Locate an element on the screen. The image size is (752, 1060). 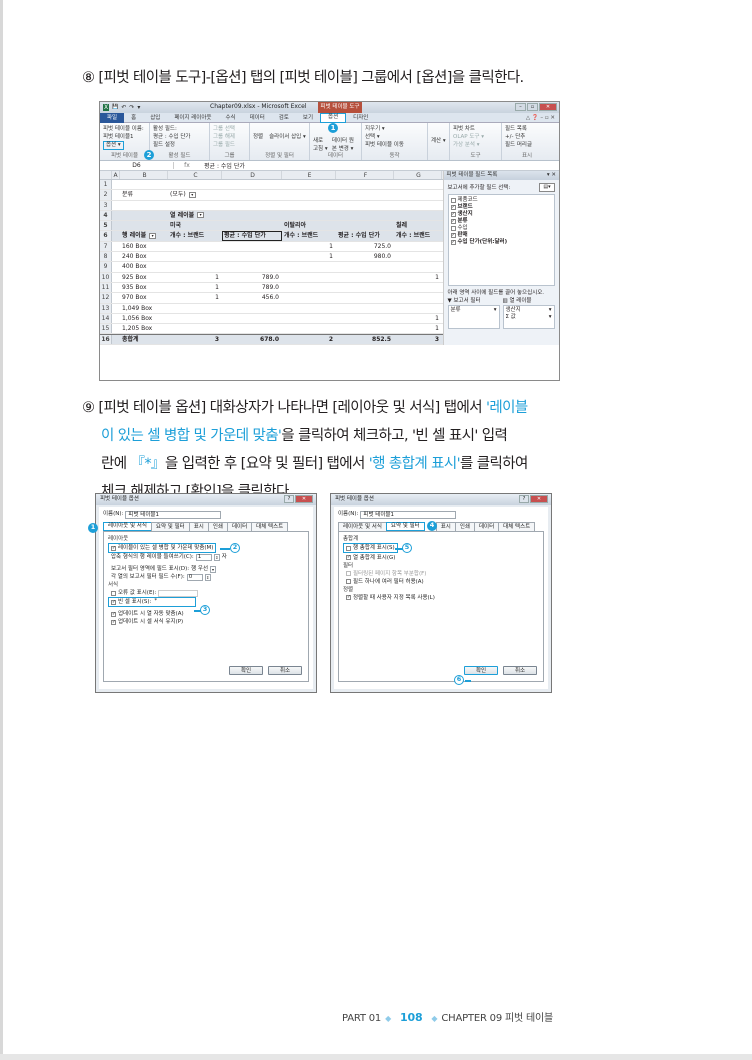
tab-review: 검토 is located at coordinates (284, 118).